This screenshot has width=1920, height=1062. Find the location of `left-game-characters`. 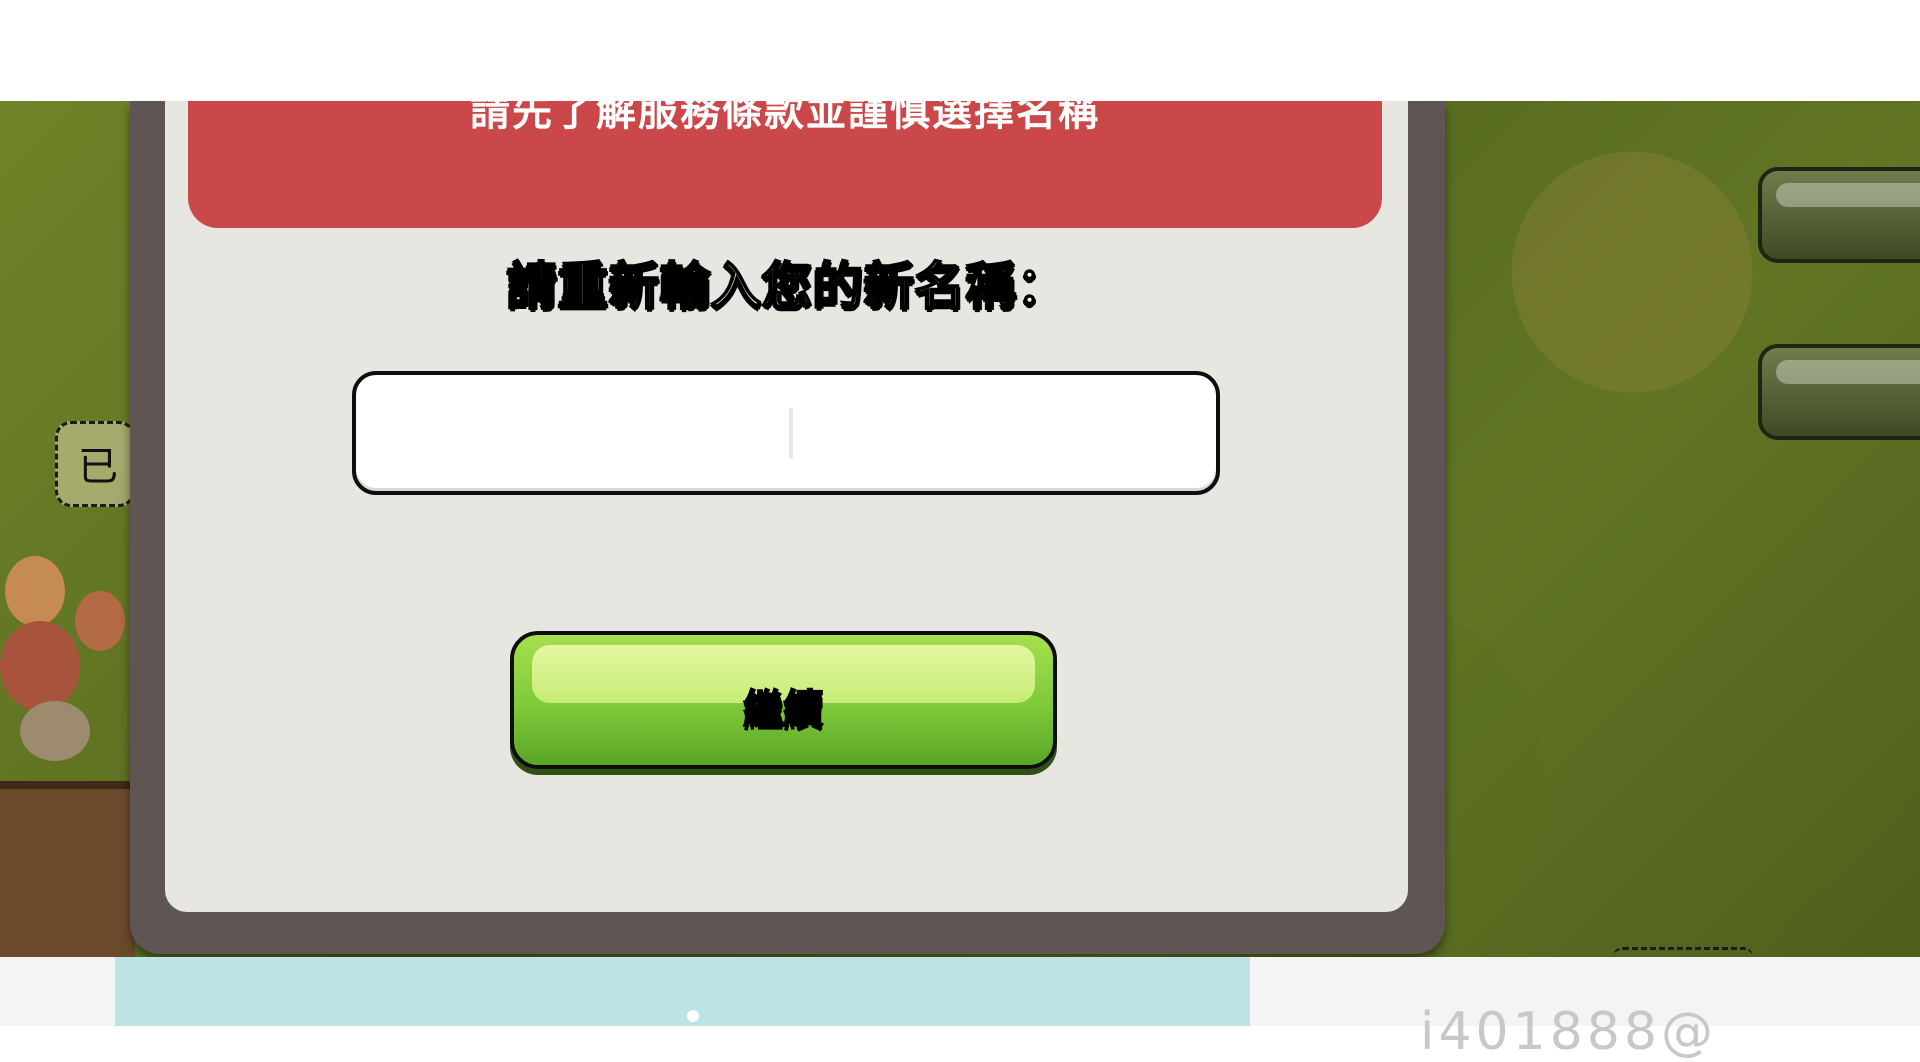

left-game-characters is located at coordinates (67, 754).